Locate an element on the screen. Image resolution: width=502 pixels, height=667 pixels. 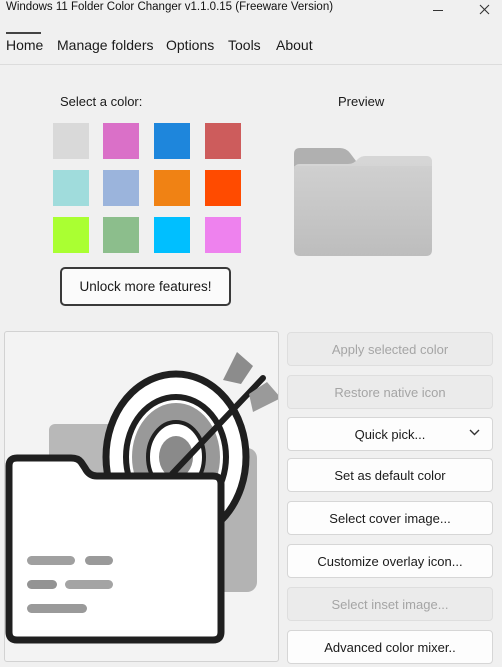
menu-manage-folders: Manage folders is located at coordinates (105, 45).